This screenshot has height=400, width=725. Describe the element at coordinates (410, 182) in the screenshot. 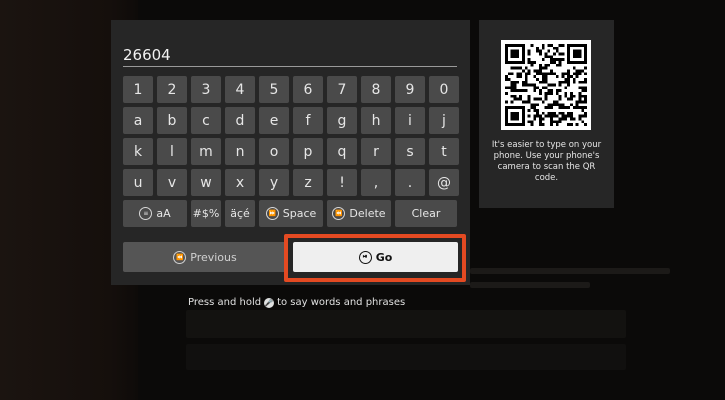

I see `key-row4-8: .` at that location.